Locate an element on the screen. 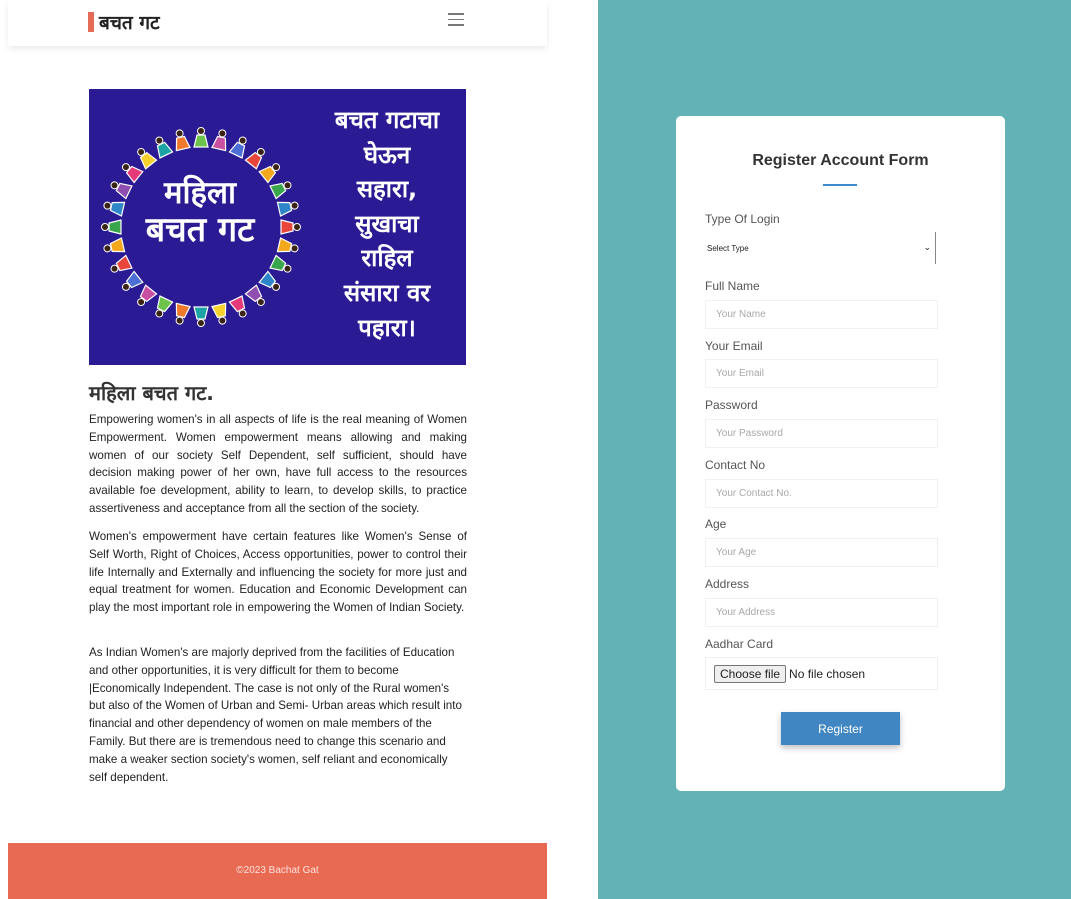 The height and width of the screenshot is (899, 1071). address-input is located at coordinates (821, 612).